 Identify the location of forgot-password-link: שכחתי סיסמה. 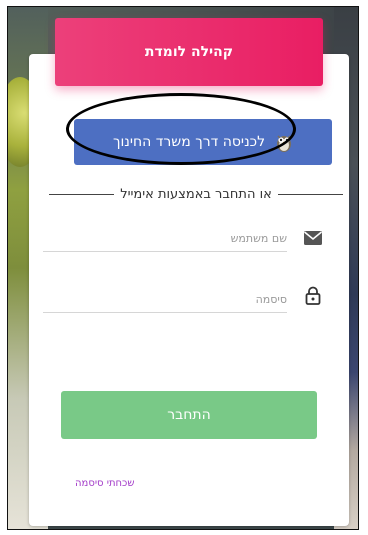
(104, 483).